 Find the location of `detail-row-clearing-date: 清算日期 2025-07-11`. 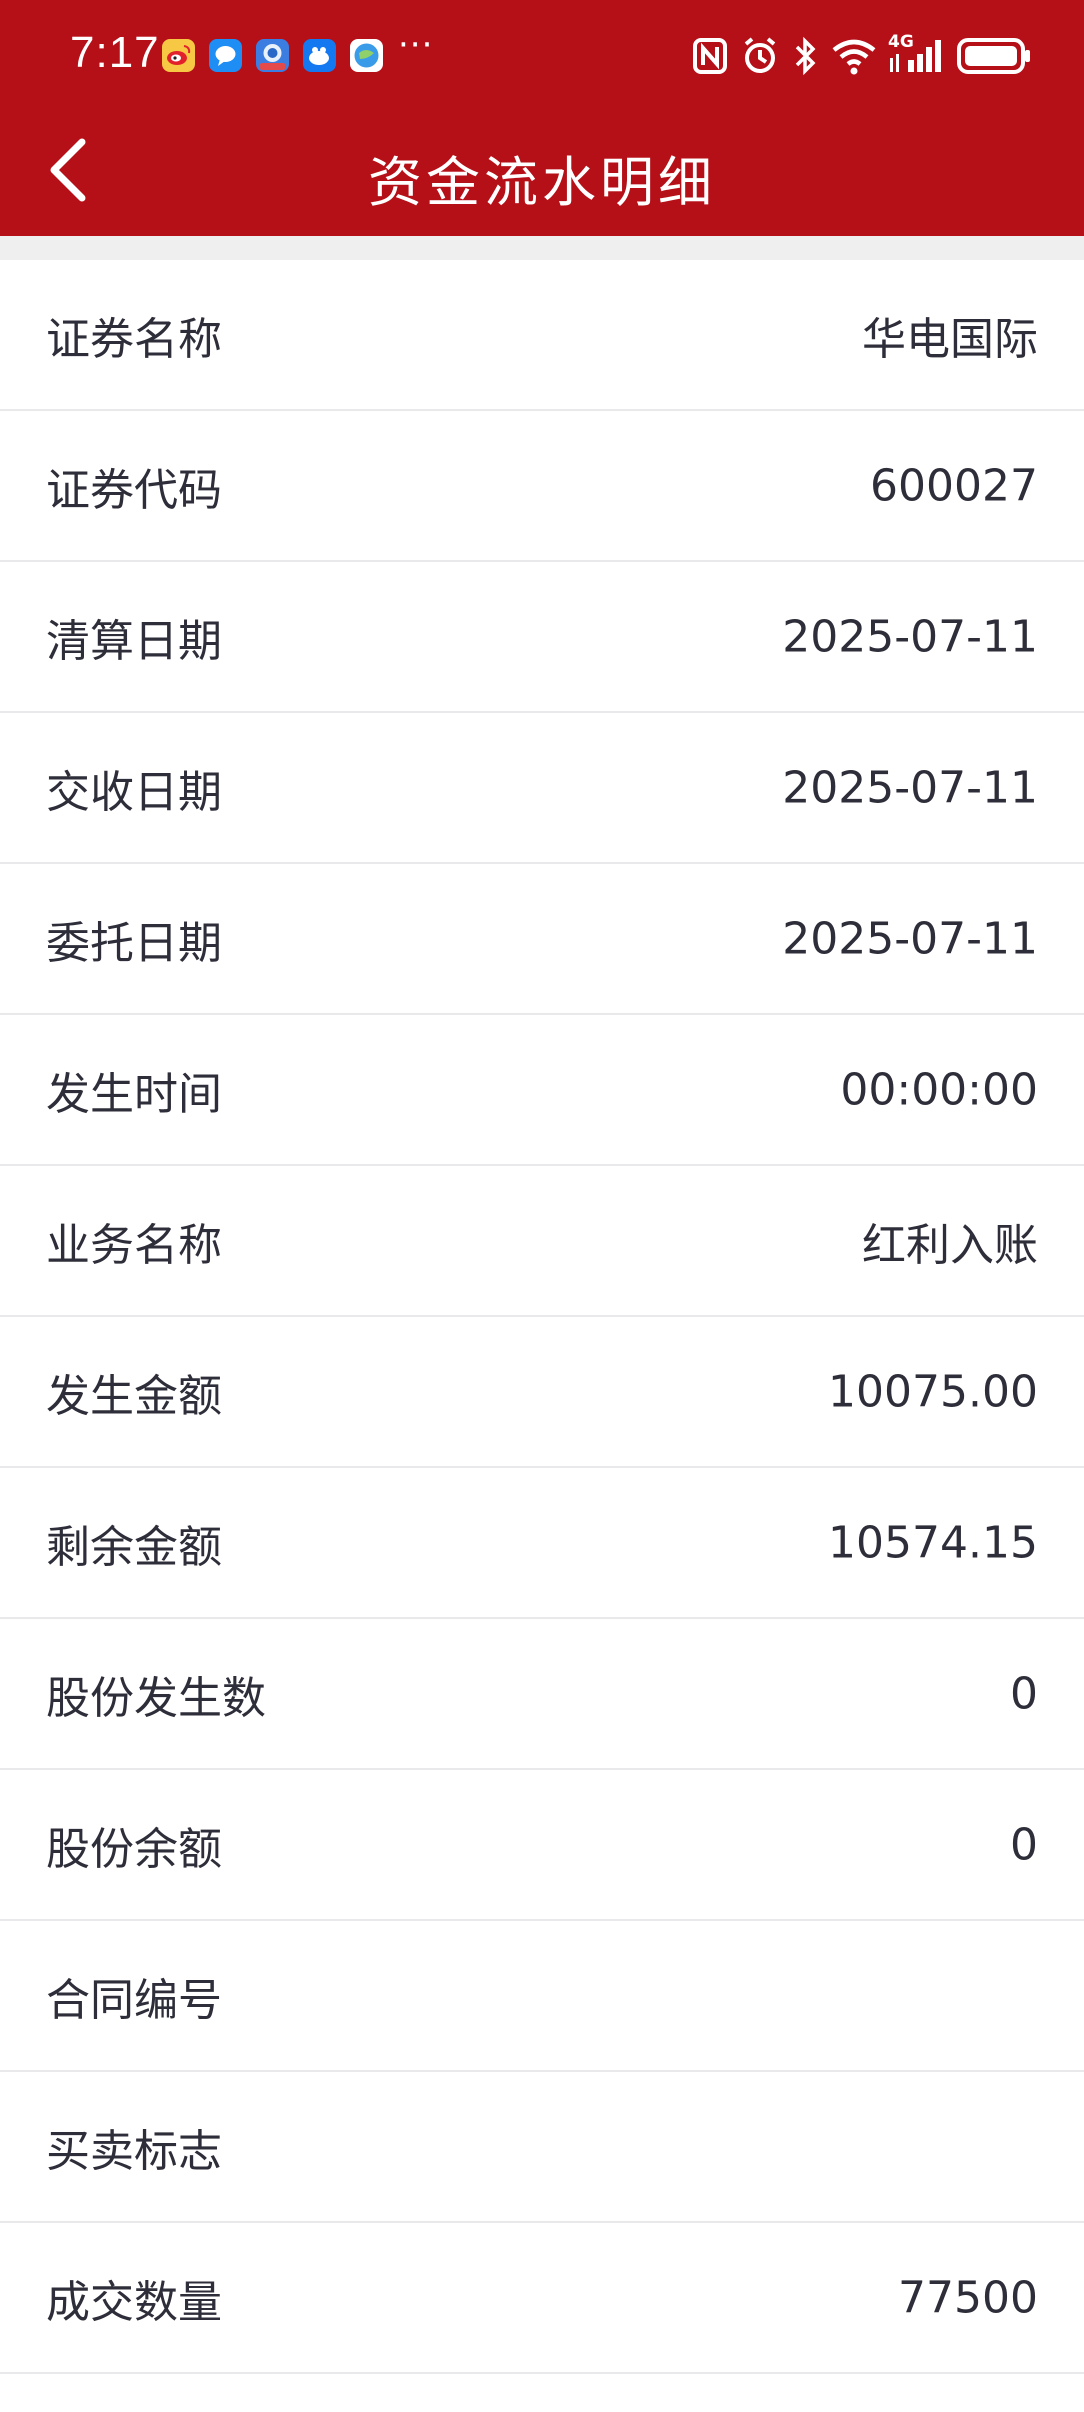

detail-row-clearing-date: 清算日期 2025-07-11 is located at coordinates (542, 637).